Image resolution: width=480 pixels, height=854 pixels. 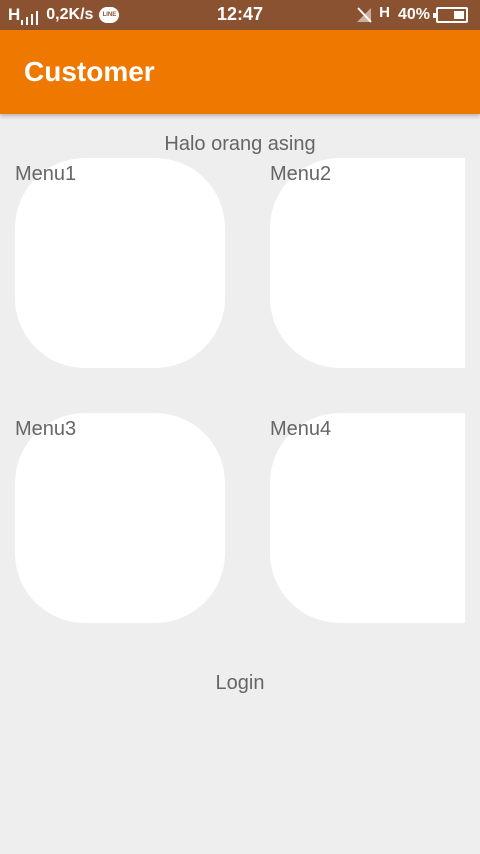 What do you see at coordinates (240, 144) in the screenshot?
I see `greeting-text: Halo orang asing` at bounding box center [240, 144].